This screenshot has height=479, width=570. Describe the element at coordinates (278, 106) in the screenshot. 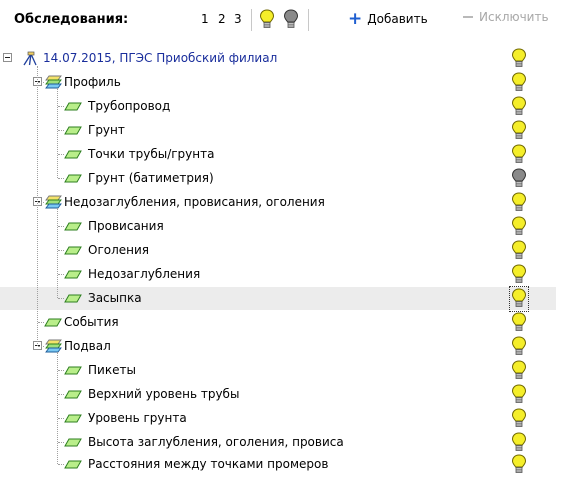

I see `tree-row: Трубопровод` at that location.